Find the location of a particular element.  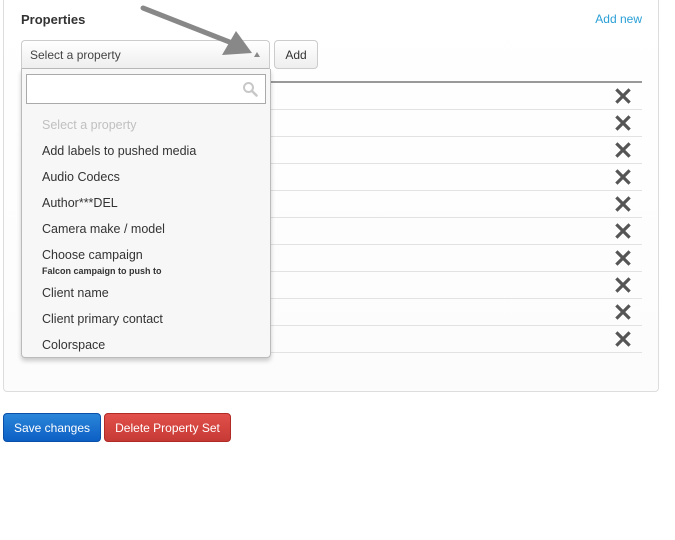

add-new-link: Add new is located at coordinates (618, 19).